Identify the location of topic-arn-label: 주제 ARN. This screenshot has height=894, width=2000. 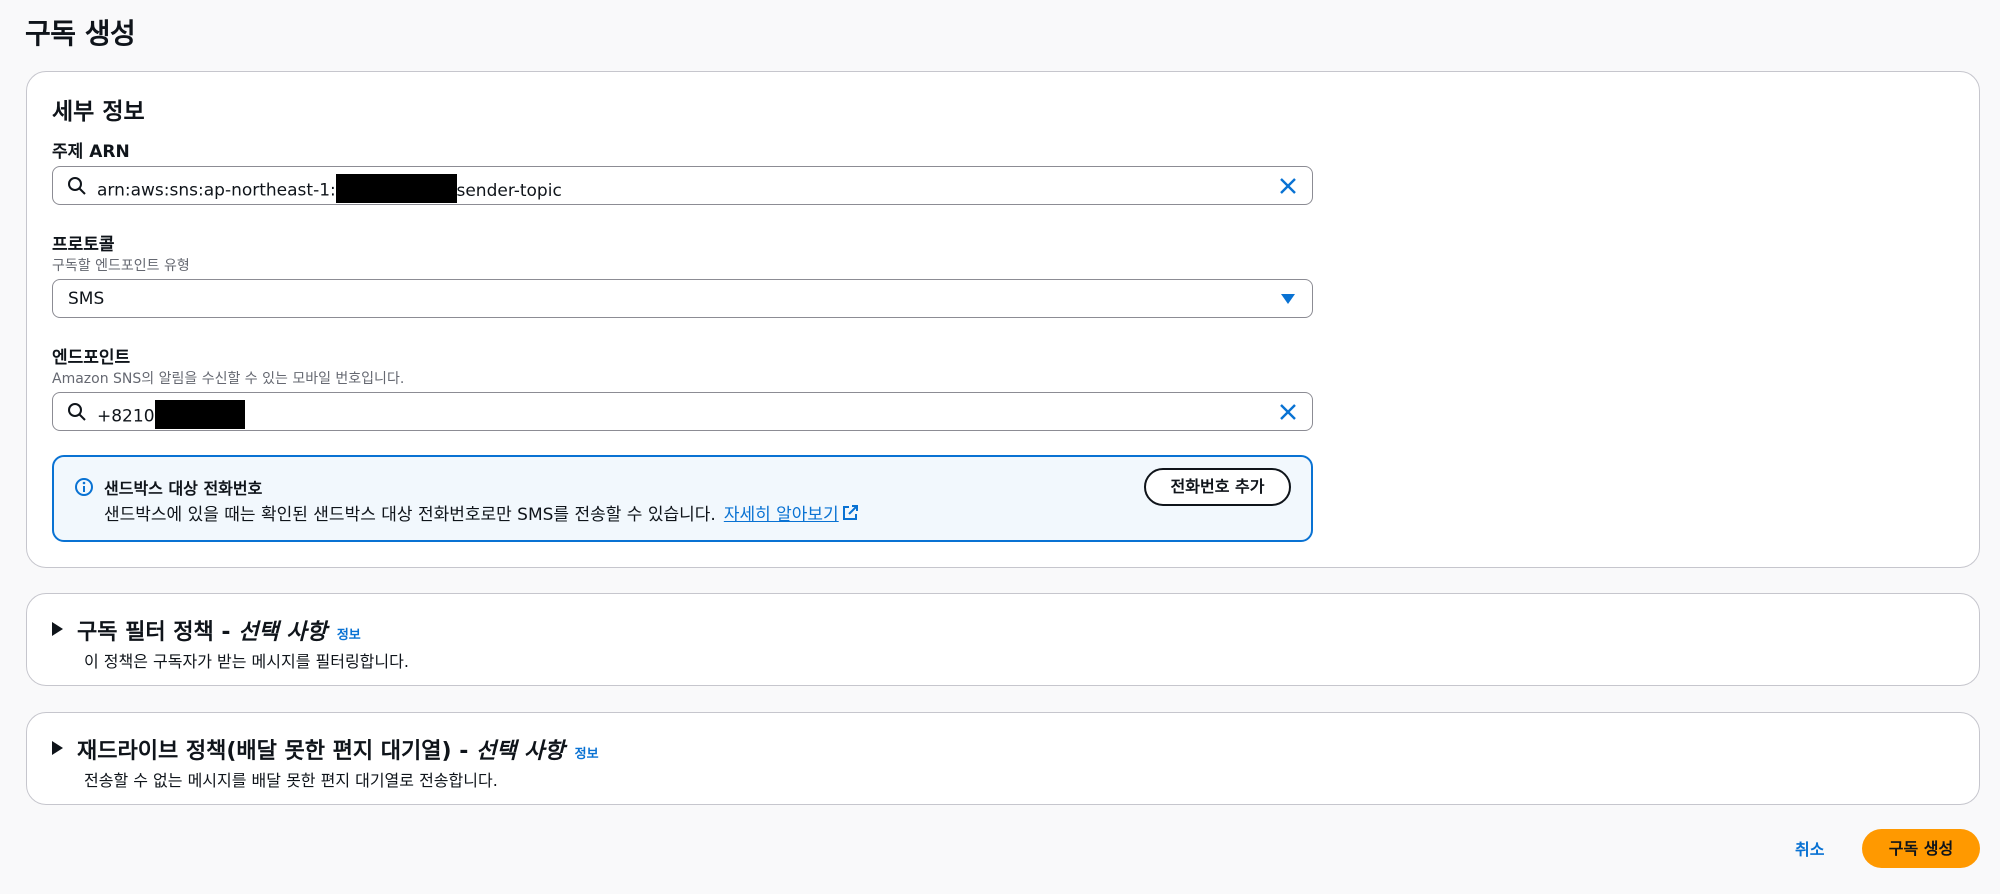
(91, 152).